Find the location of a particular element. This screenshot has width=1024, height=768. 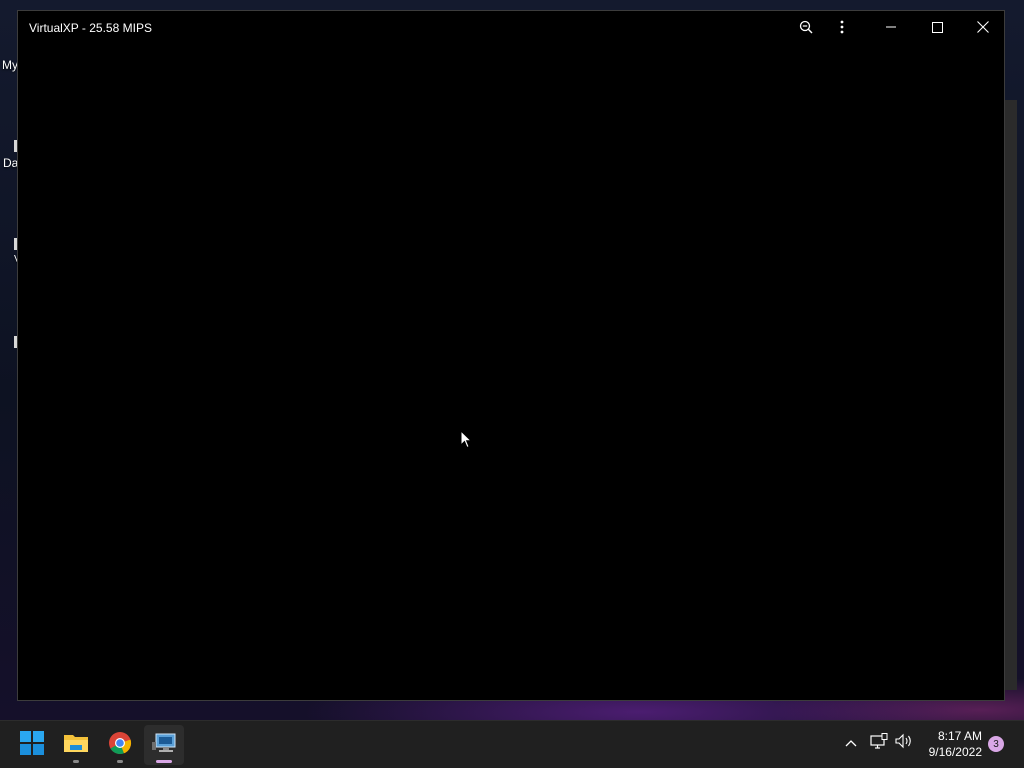

window-title: VirtualXP - 25.58 MIPS is located at coordinates (90, 28).